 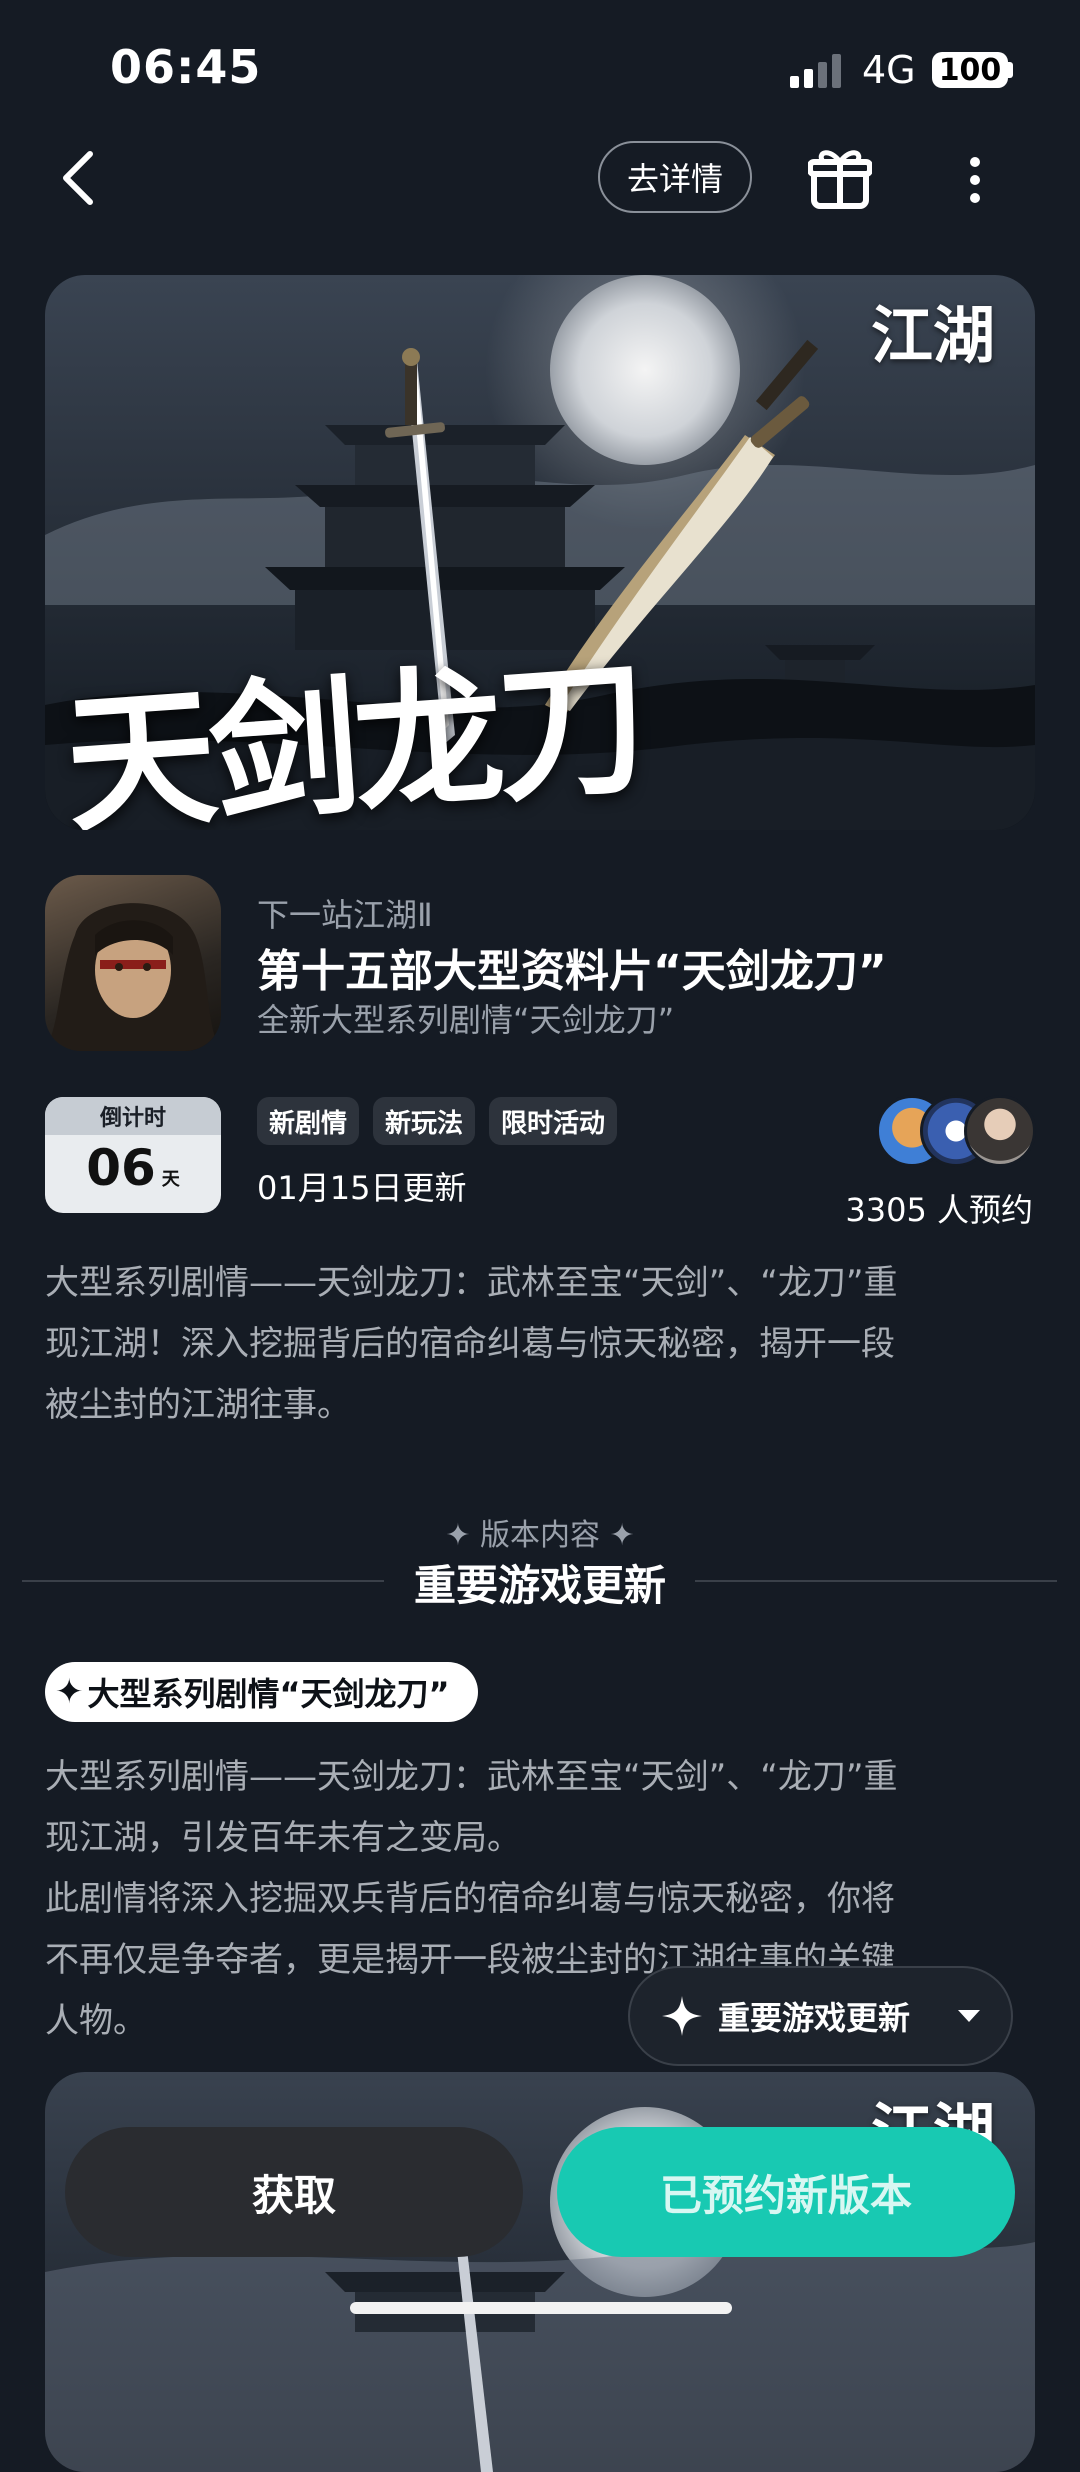 I want to click on countdown-unit: 天, so click(x=170, y=1179).